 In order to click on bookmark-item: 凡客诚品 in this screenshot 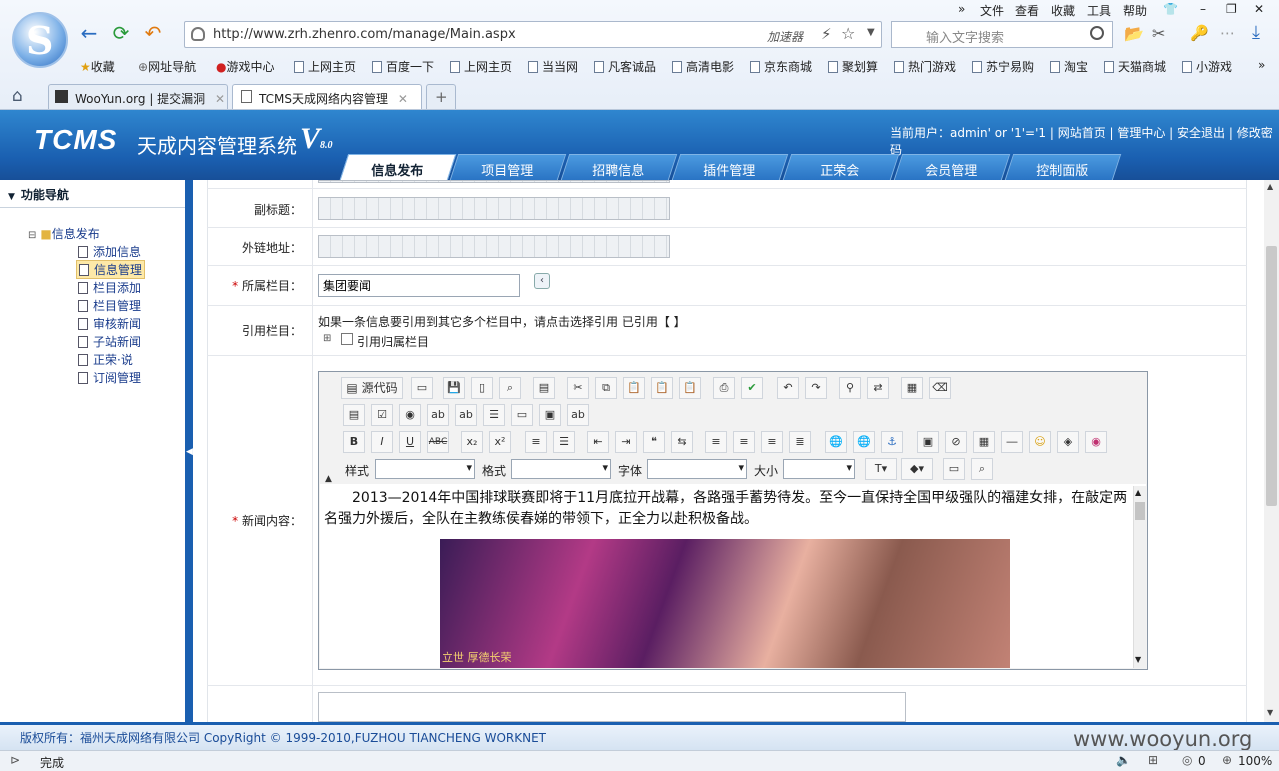, I will do `click(625, 66)`.